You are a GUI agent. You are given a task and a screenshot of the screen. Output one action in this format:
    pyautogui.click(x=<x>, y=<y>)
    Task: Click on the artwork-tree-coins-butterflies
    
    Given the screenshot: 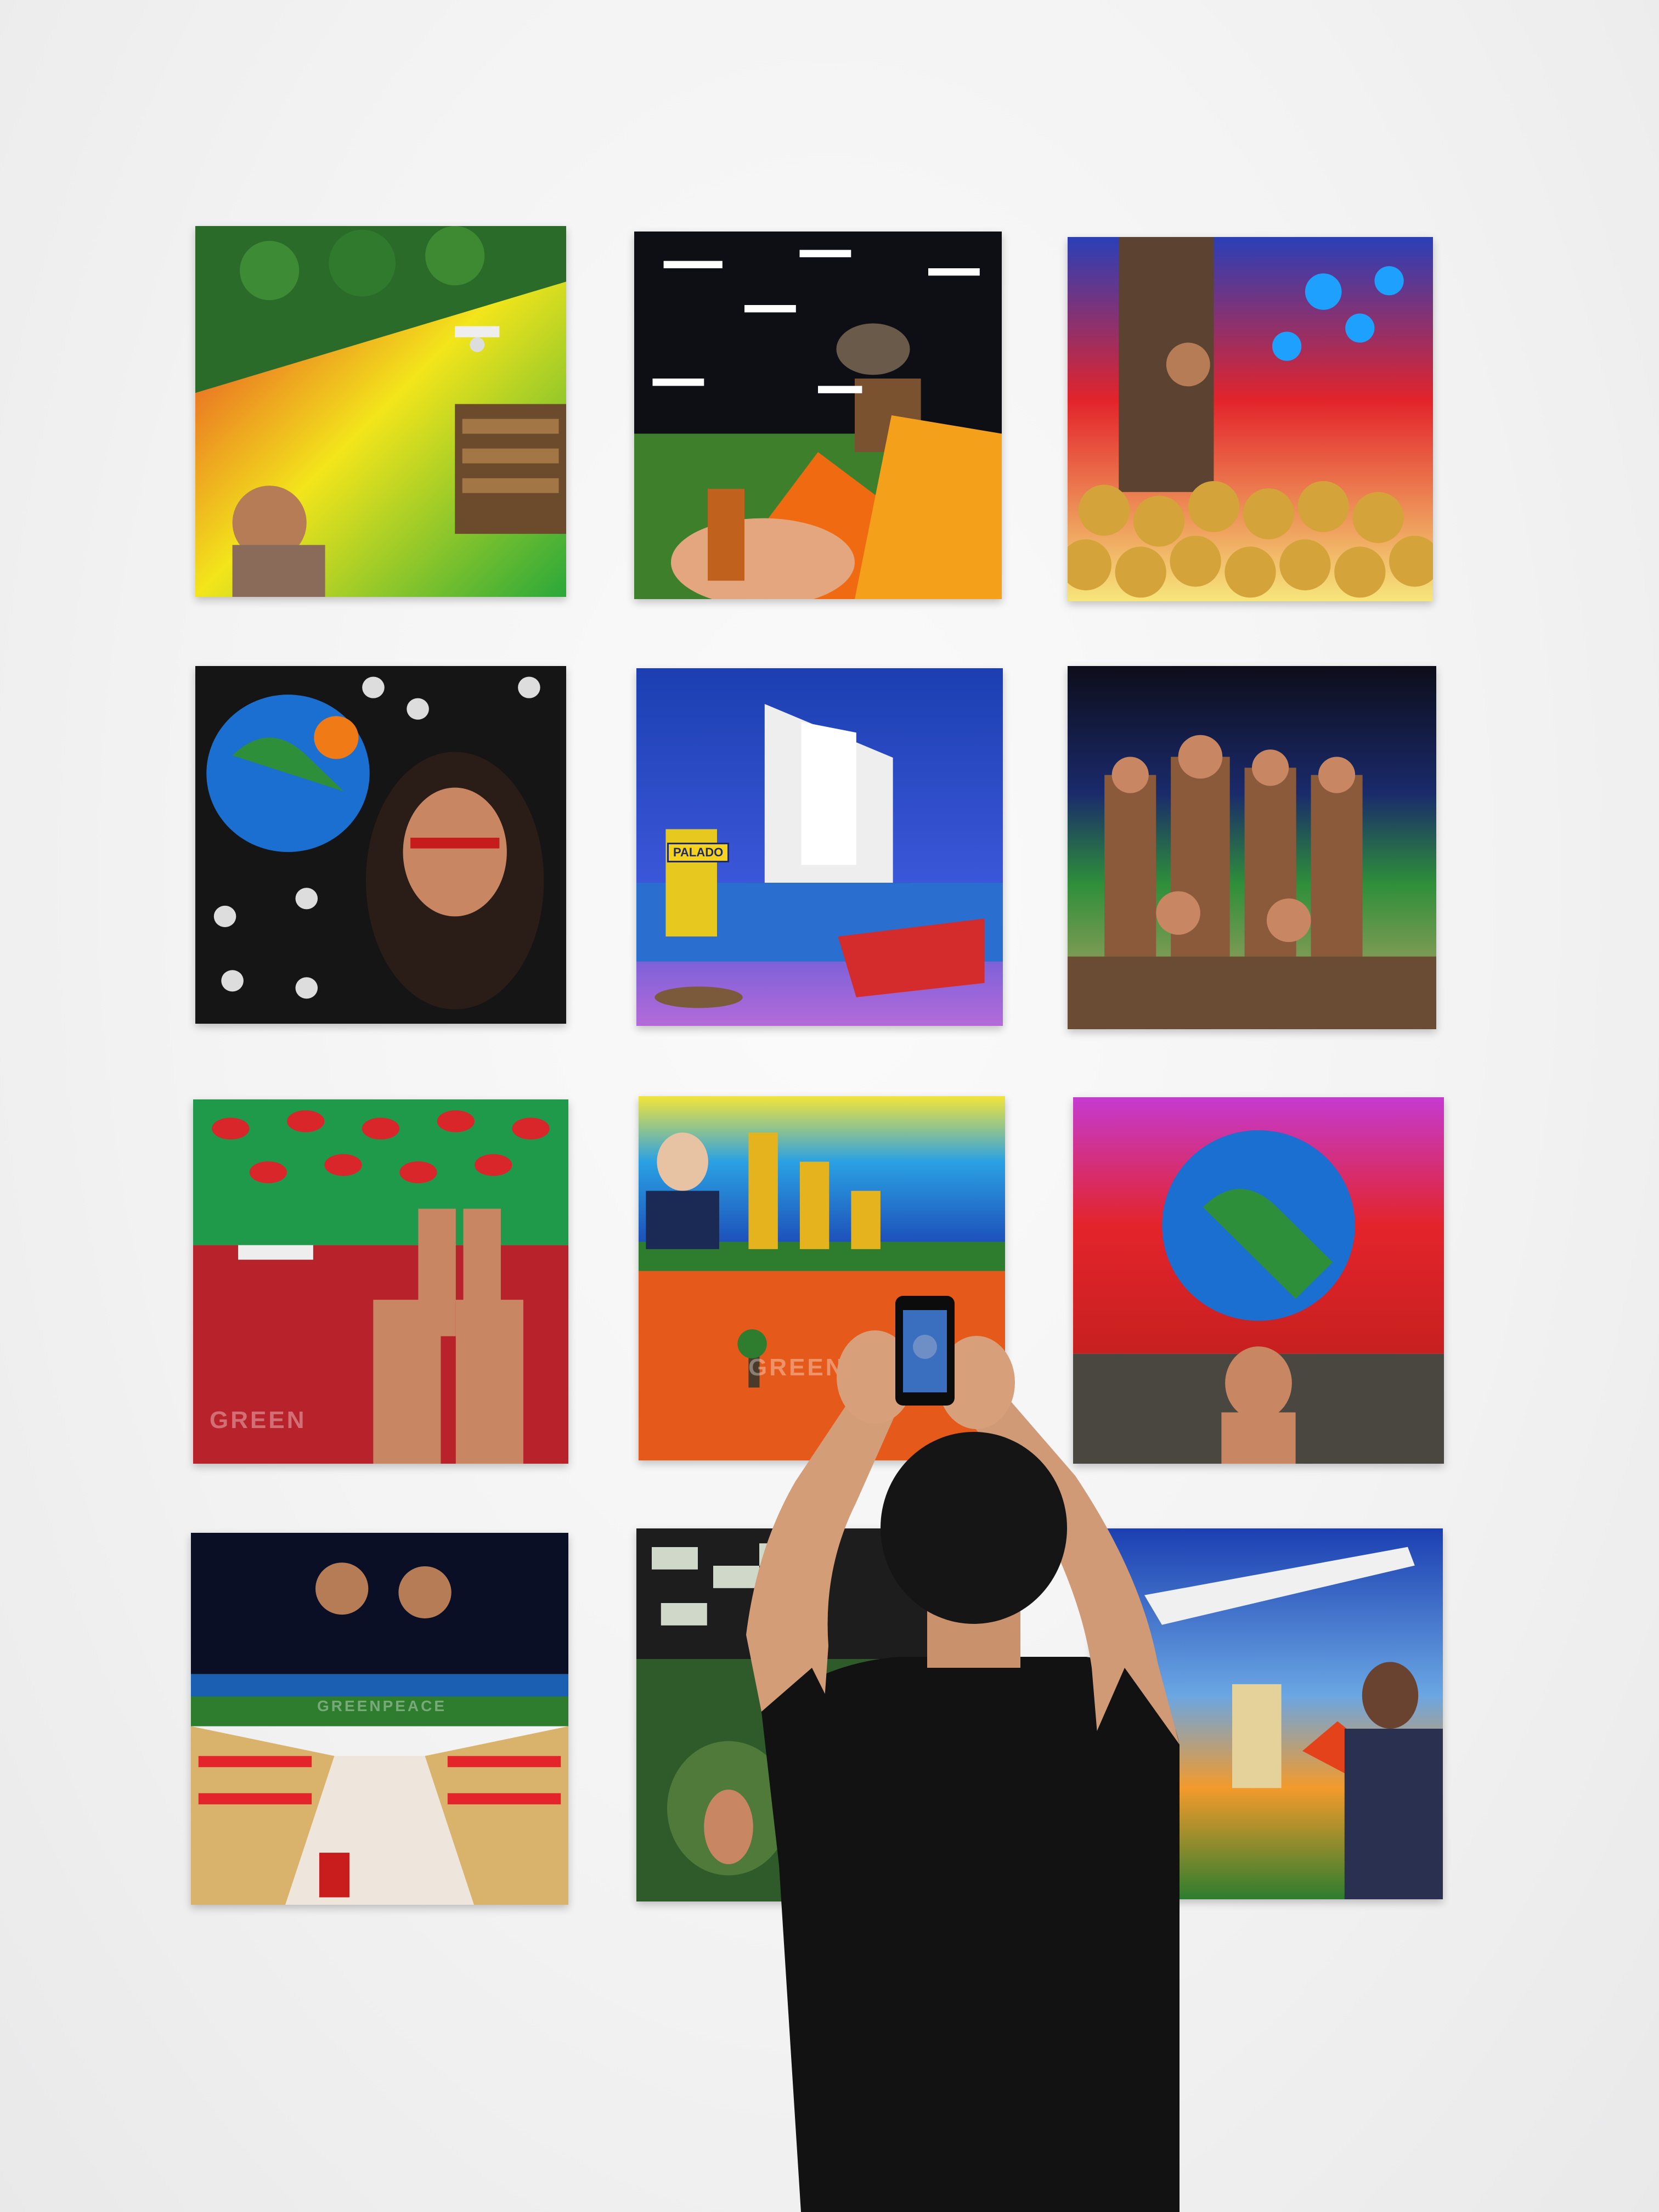 What is the action you would take?
    pyautogui.click(x=1250, y=419)
    